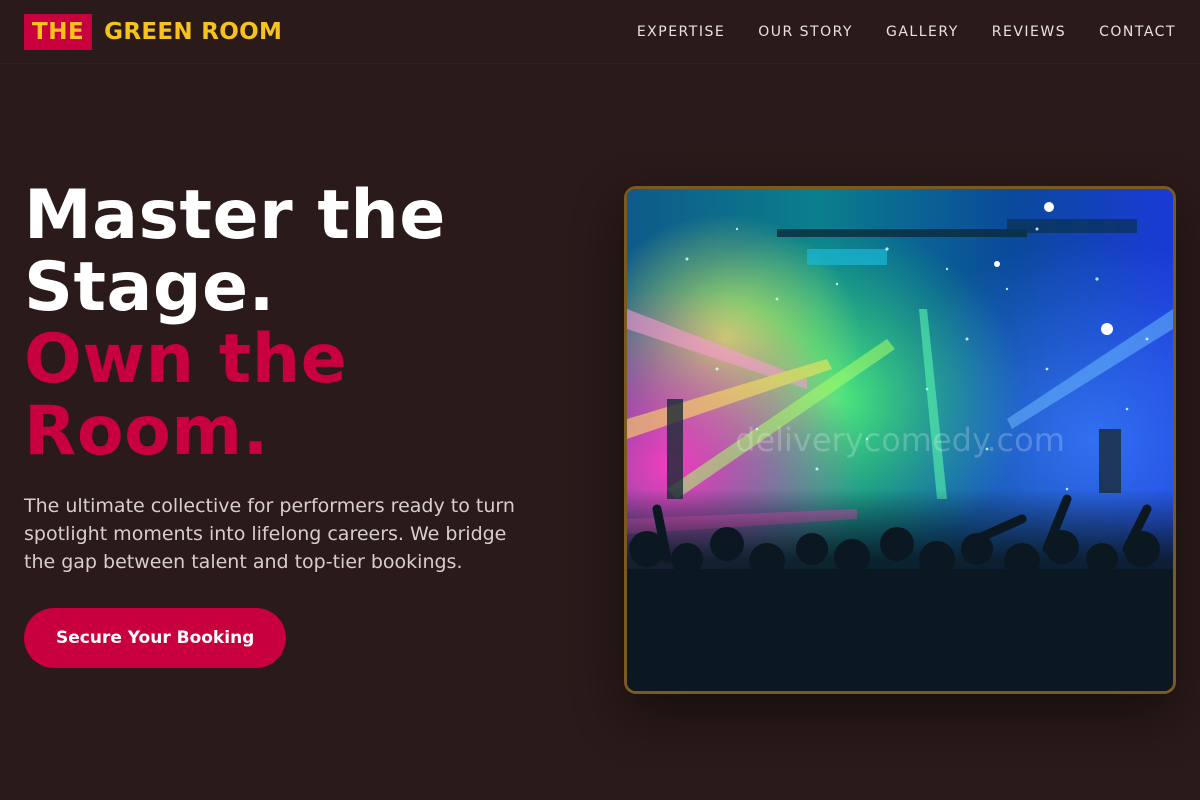  Describe the element at coordinates (1137, 32) in the screenshot. I see `nav-link-contact: CONTACT` at that location.